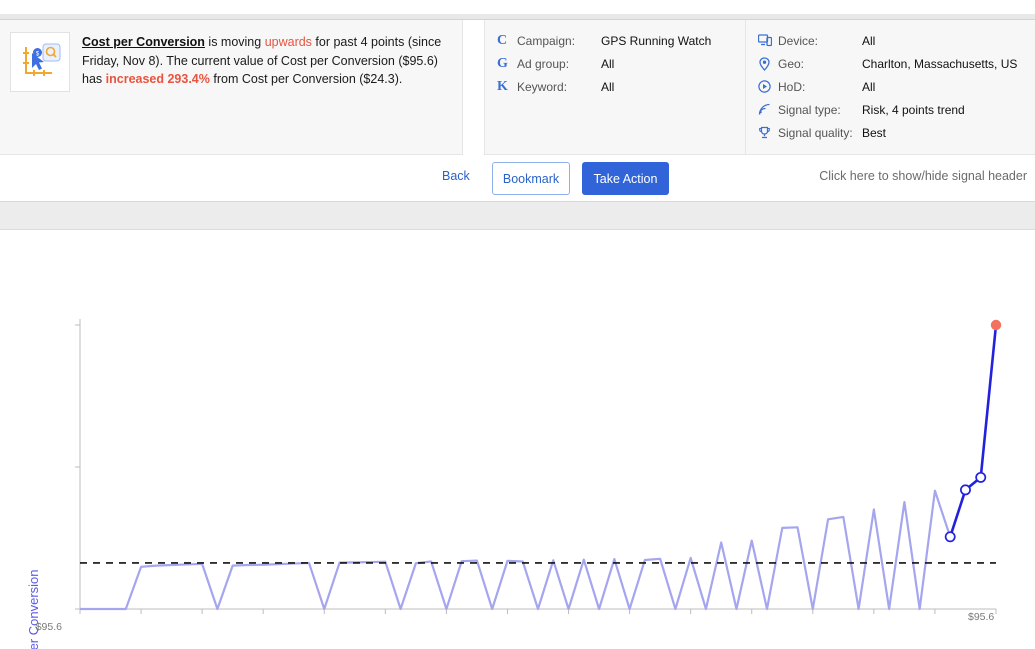  I want to click on trophy-icon, so click(768, 132).